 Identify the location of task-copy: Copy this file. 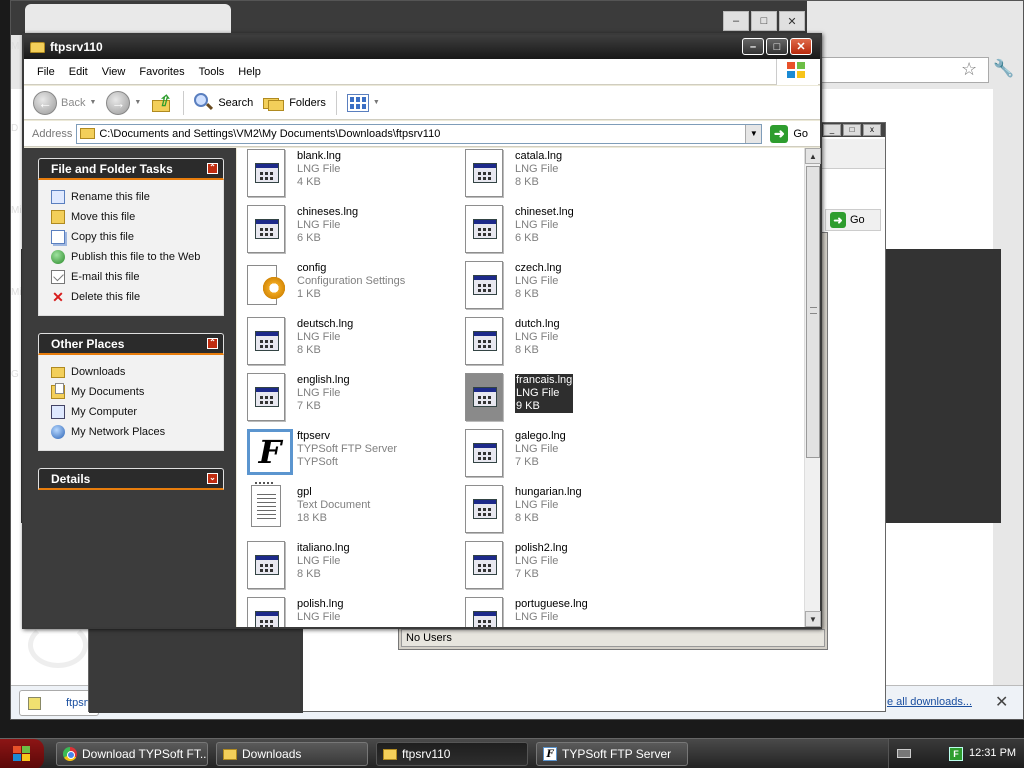
(137, 237).